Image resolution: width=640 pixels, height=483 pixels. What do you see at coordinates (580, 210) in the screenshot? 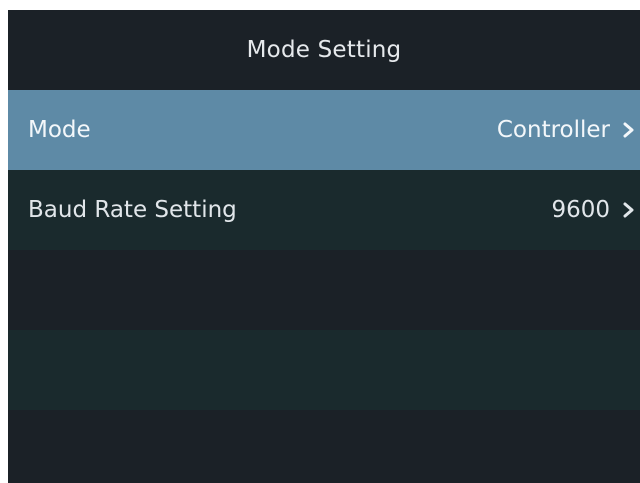
I see `menu-item-value: 9600` at bounding box center [580, 210].